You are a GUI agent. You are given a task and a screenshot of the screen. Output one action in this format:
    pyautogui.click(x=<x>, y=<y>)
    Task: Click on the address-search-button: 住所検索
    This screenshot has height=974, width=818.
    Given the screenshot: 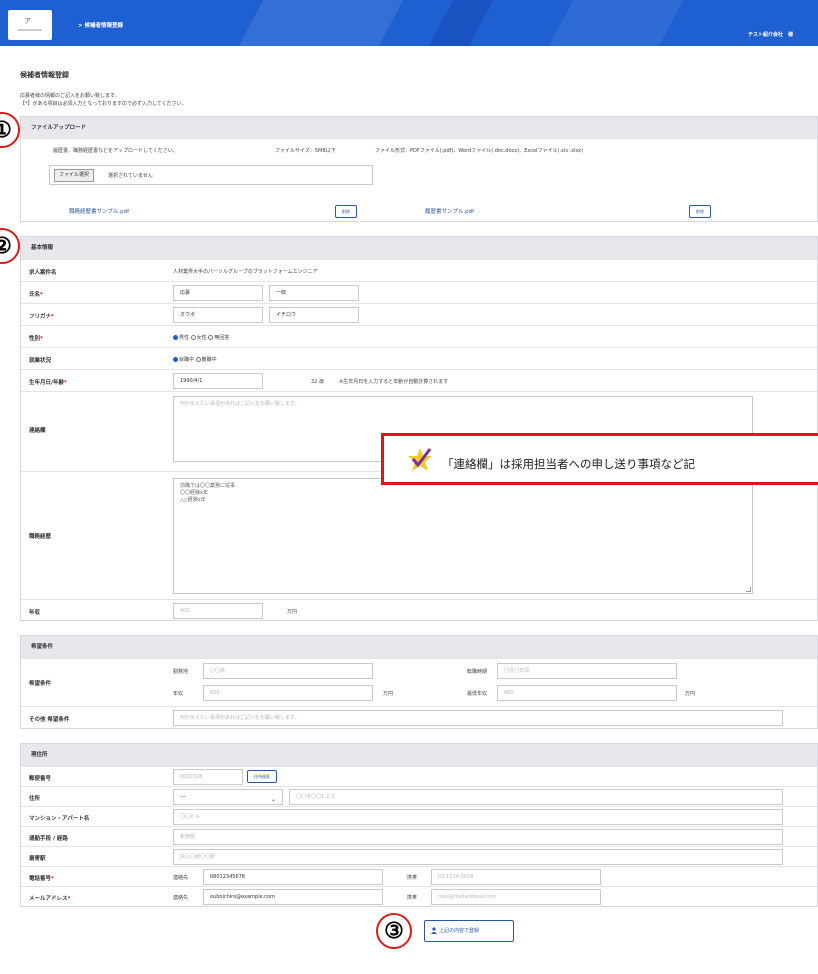 What is the action you would take?
    pyautogui.click(x=262, y=776)
    